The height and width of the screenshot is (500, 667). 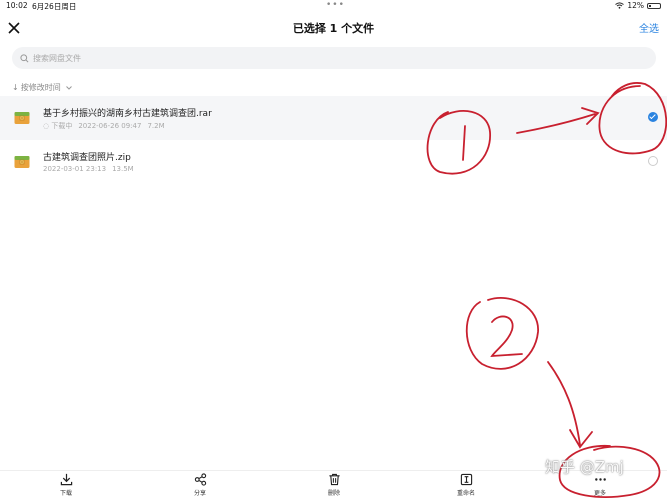 I want to click on download-button: 下载, so click(x=66, y=485).